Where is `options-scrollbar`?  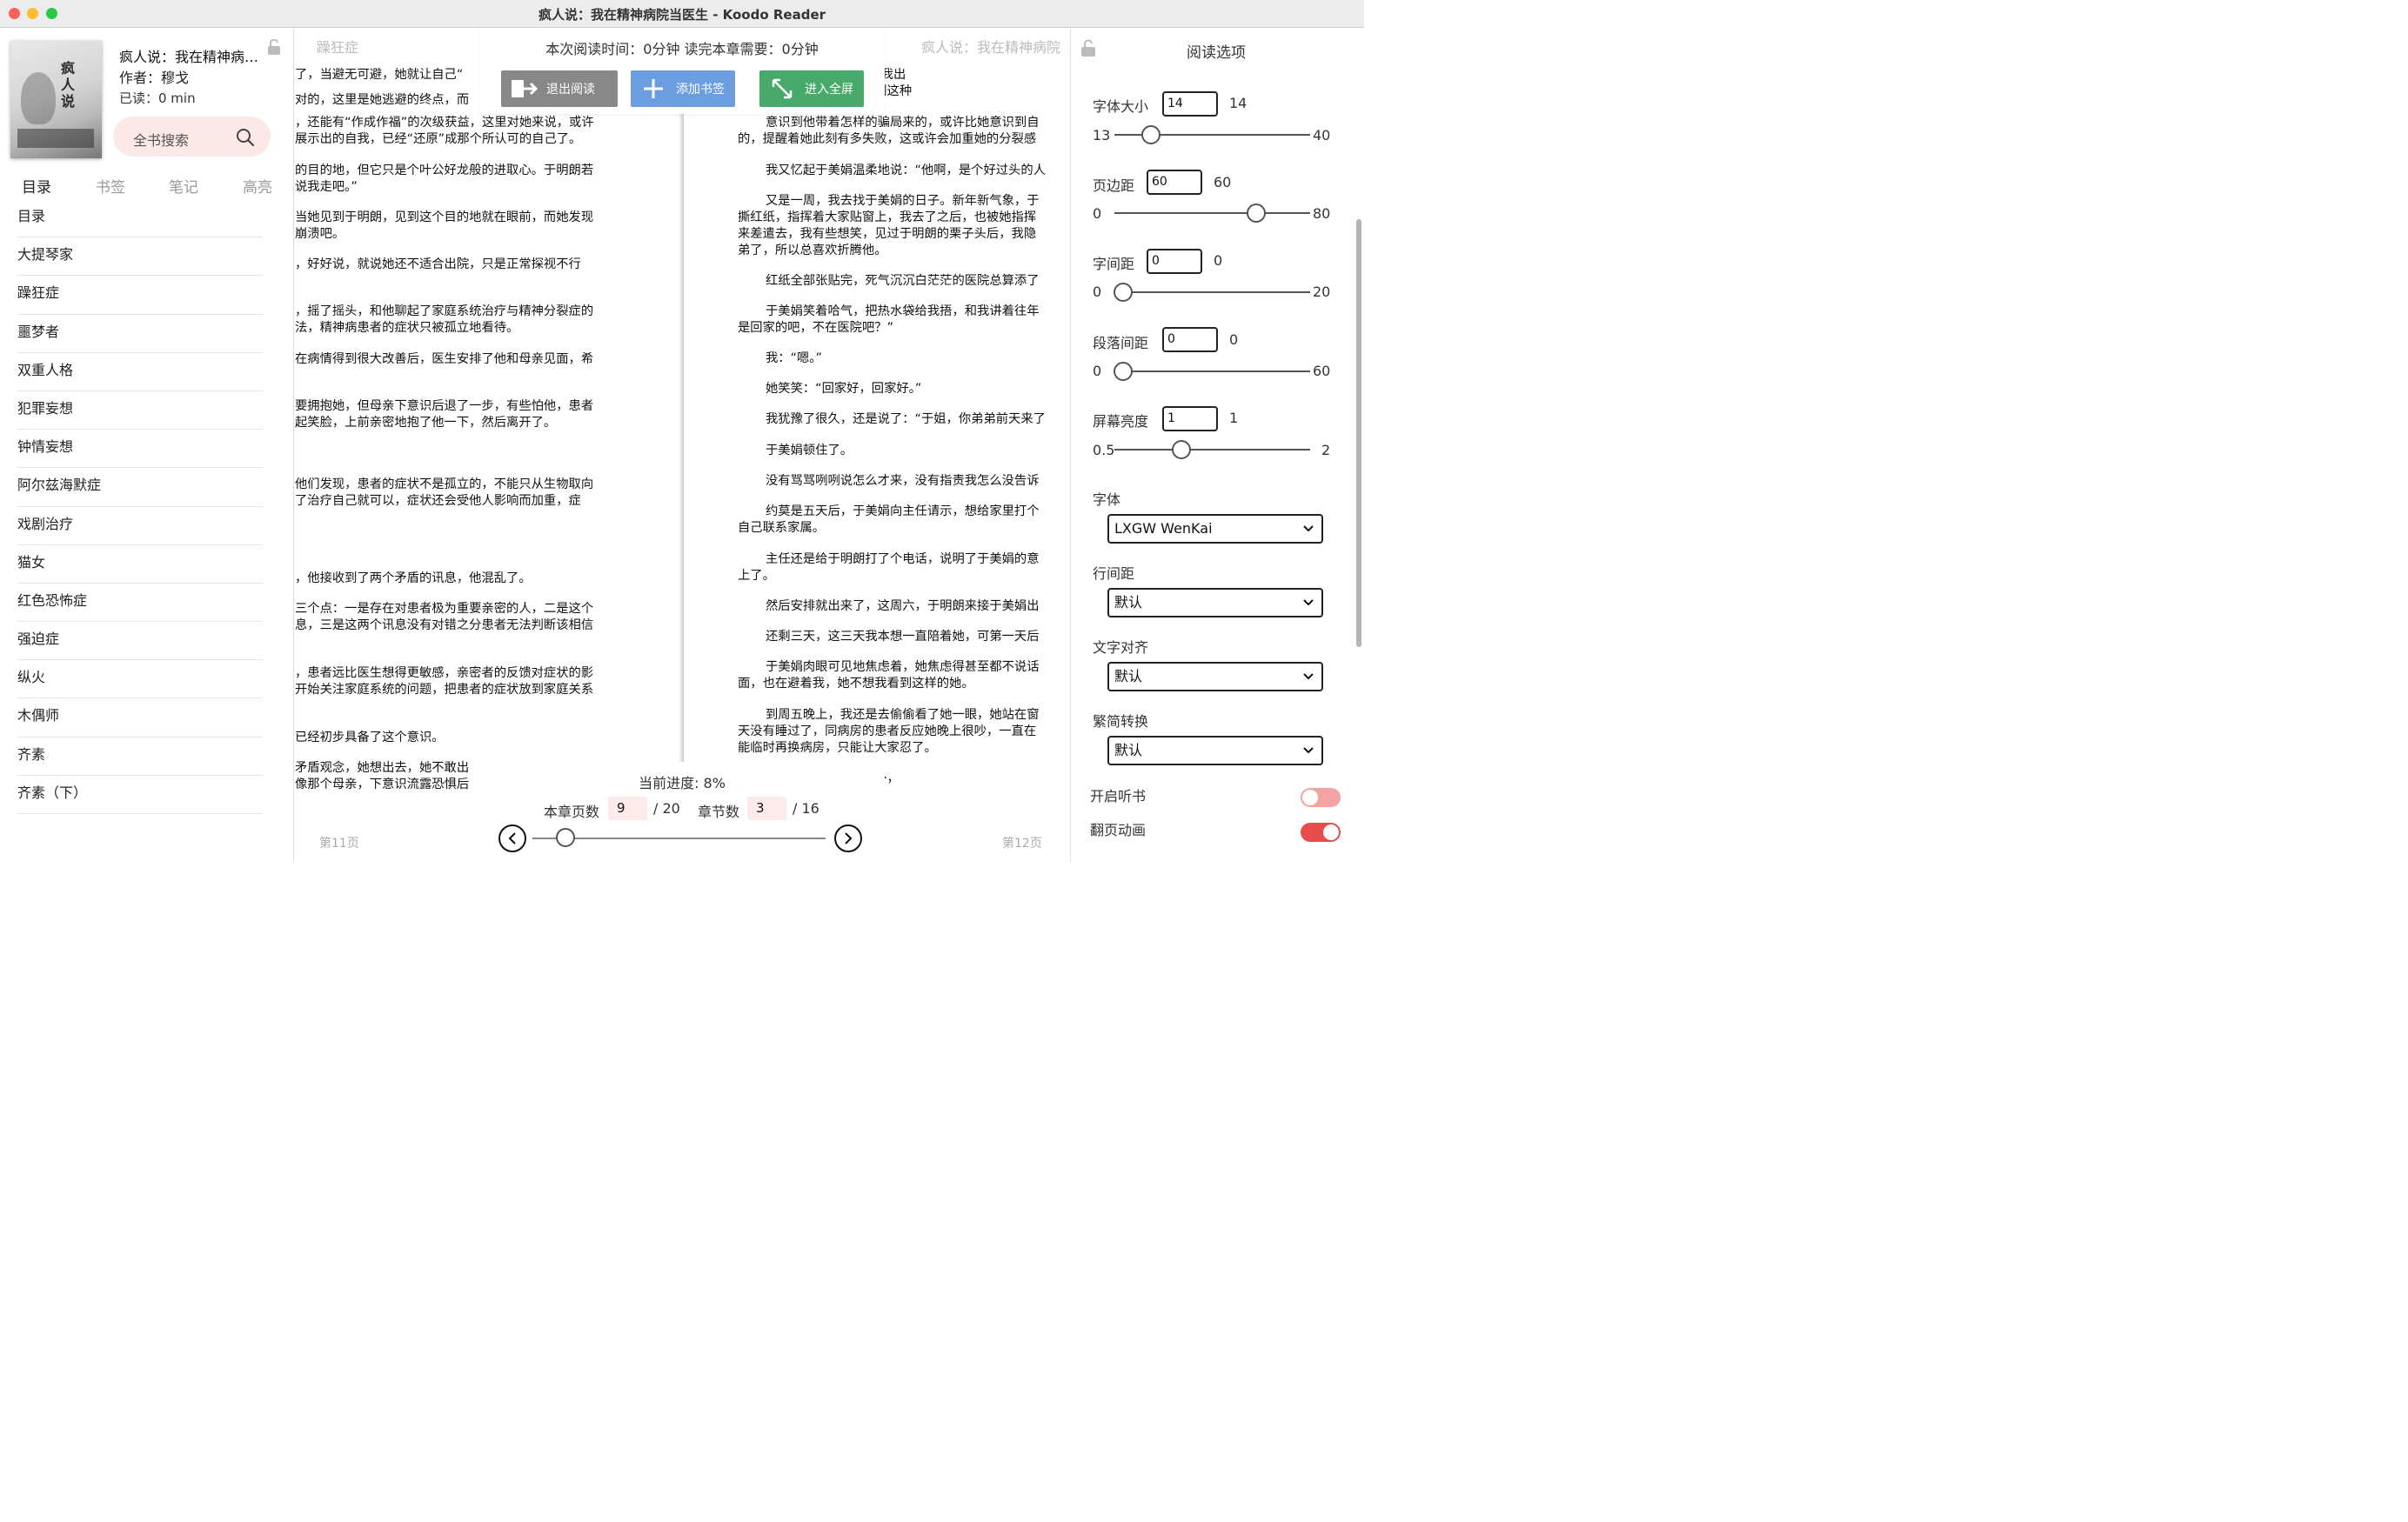
options-scrollbar is located at coordinates (1358, 433).